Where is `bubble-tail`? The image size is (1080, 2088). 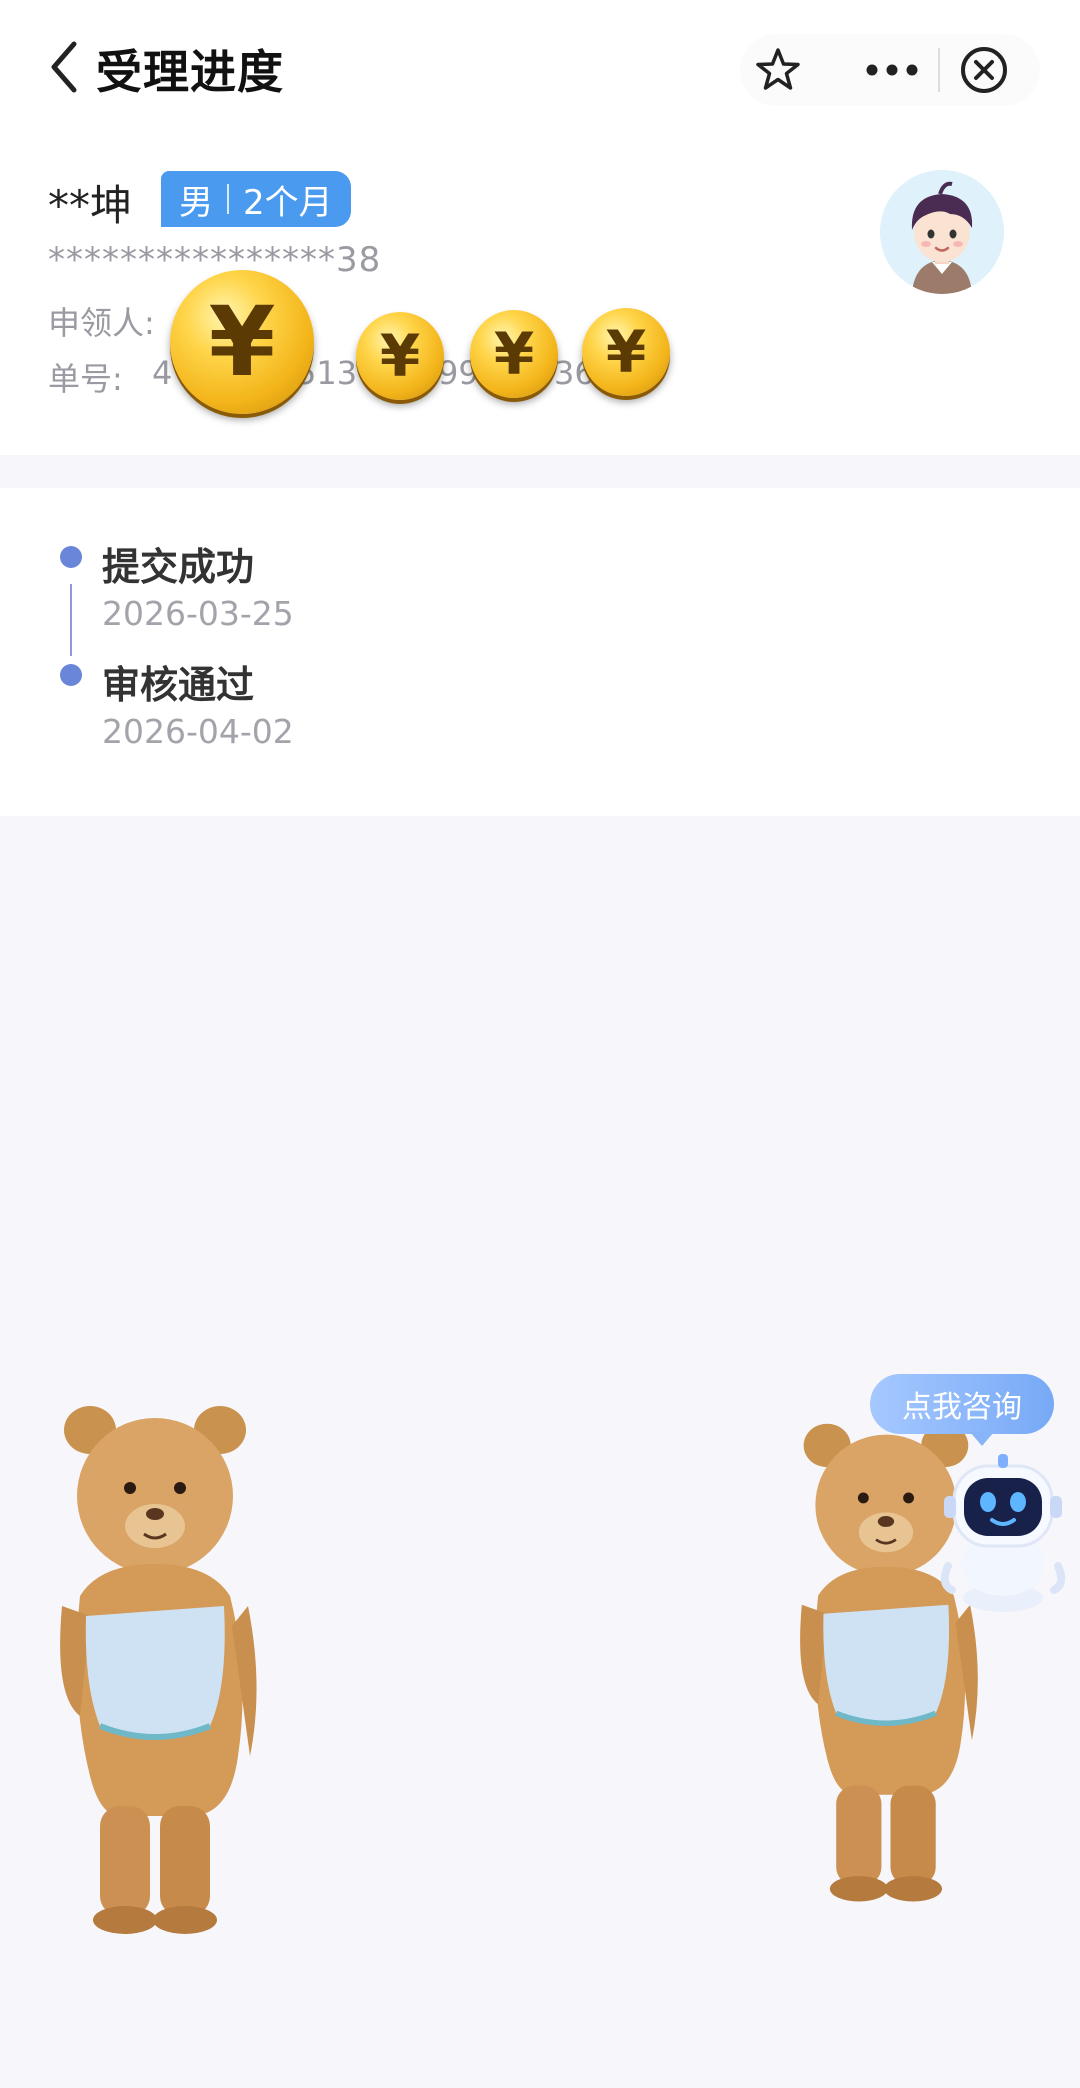
bubble-tail is located at coordinates (982, 1439).